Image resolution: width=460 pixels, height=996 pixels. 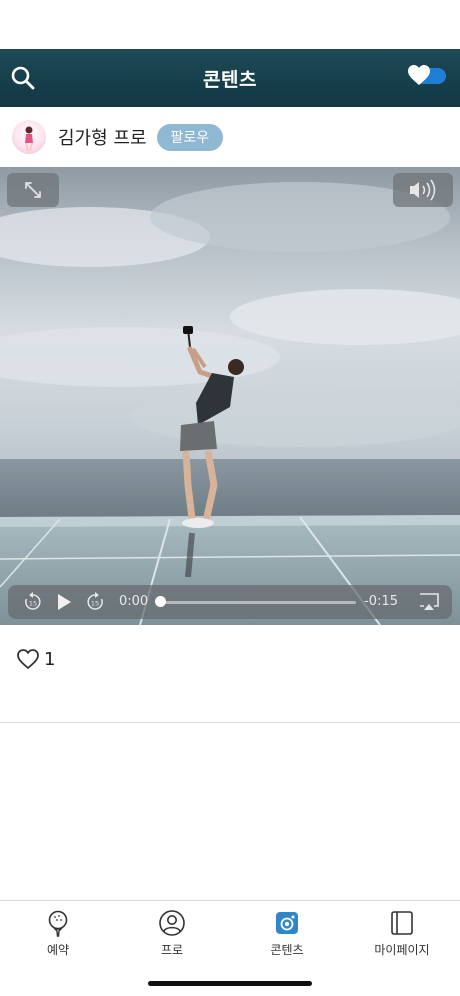 I want to click on avatar, so click(x=29, y=137).